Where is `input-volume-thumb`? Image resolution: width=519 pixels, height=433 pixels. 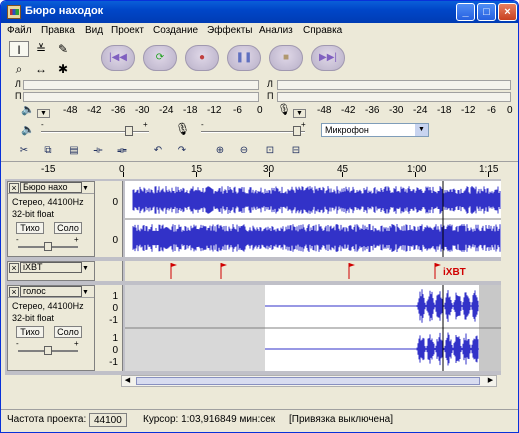 input-volume-thumb is located at coordinates (297, 131).